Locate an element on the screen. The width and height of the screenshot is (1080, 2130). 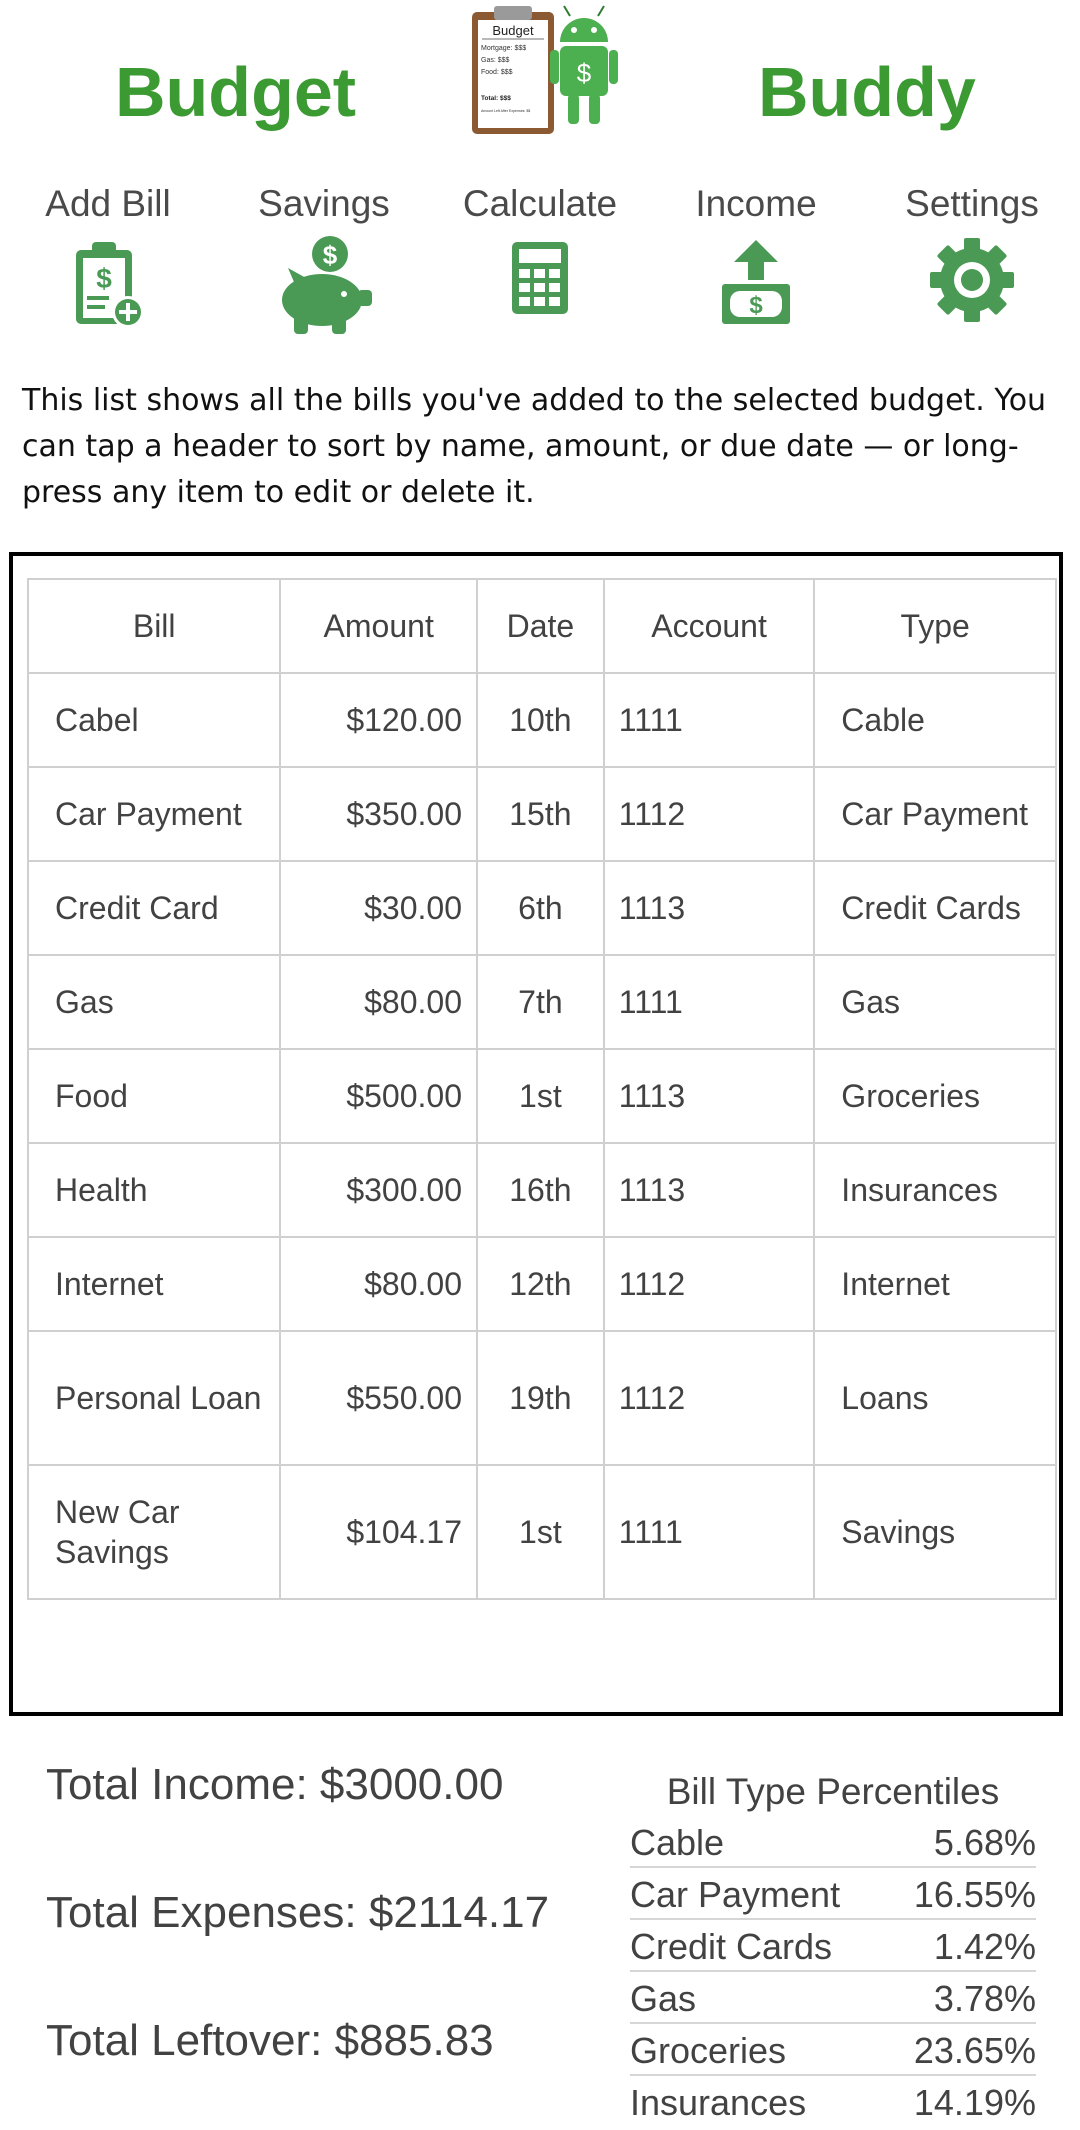
header-bill: Bill is located at coordinates (154, 626).